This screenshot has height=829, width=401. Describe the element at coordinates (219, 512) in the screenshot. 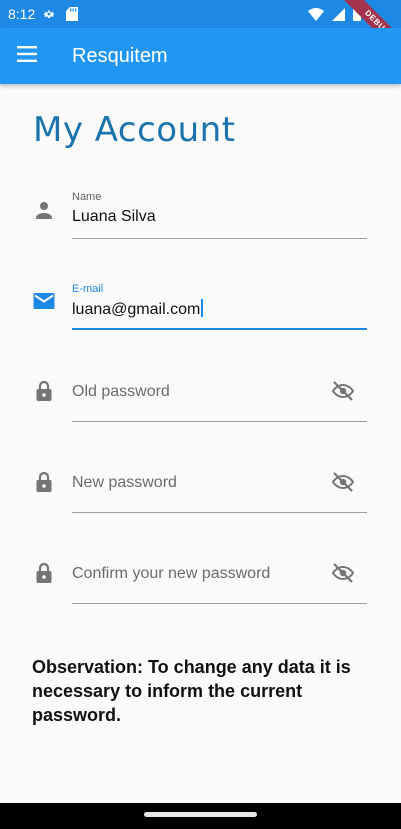

I see `new-password-underline` at that location.